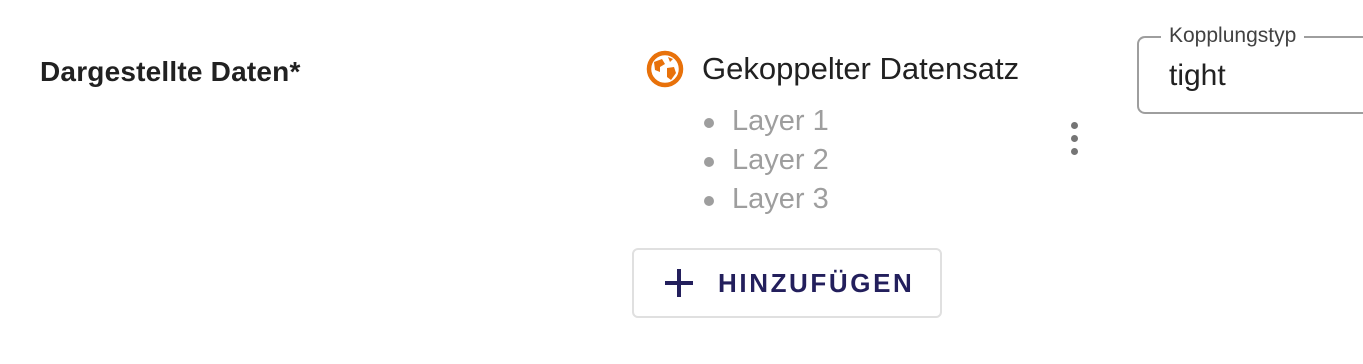  What do you see at coordinates (1250, 68) in the screenshot?
I see `coupling-type-select: Kopplungstyp tight` at bounding box center [1250, 68].